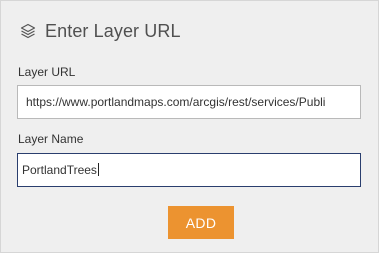 This screenshot has width=379, height=253. I want to click on layer-name-value: PortlandTrees, so click(59, 170).